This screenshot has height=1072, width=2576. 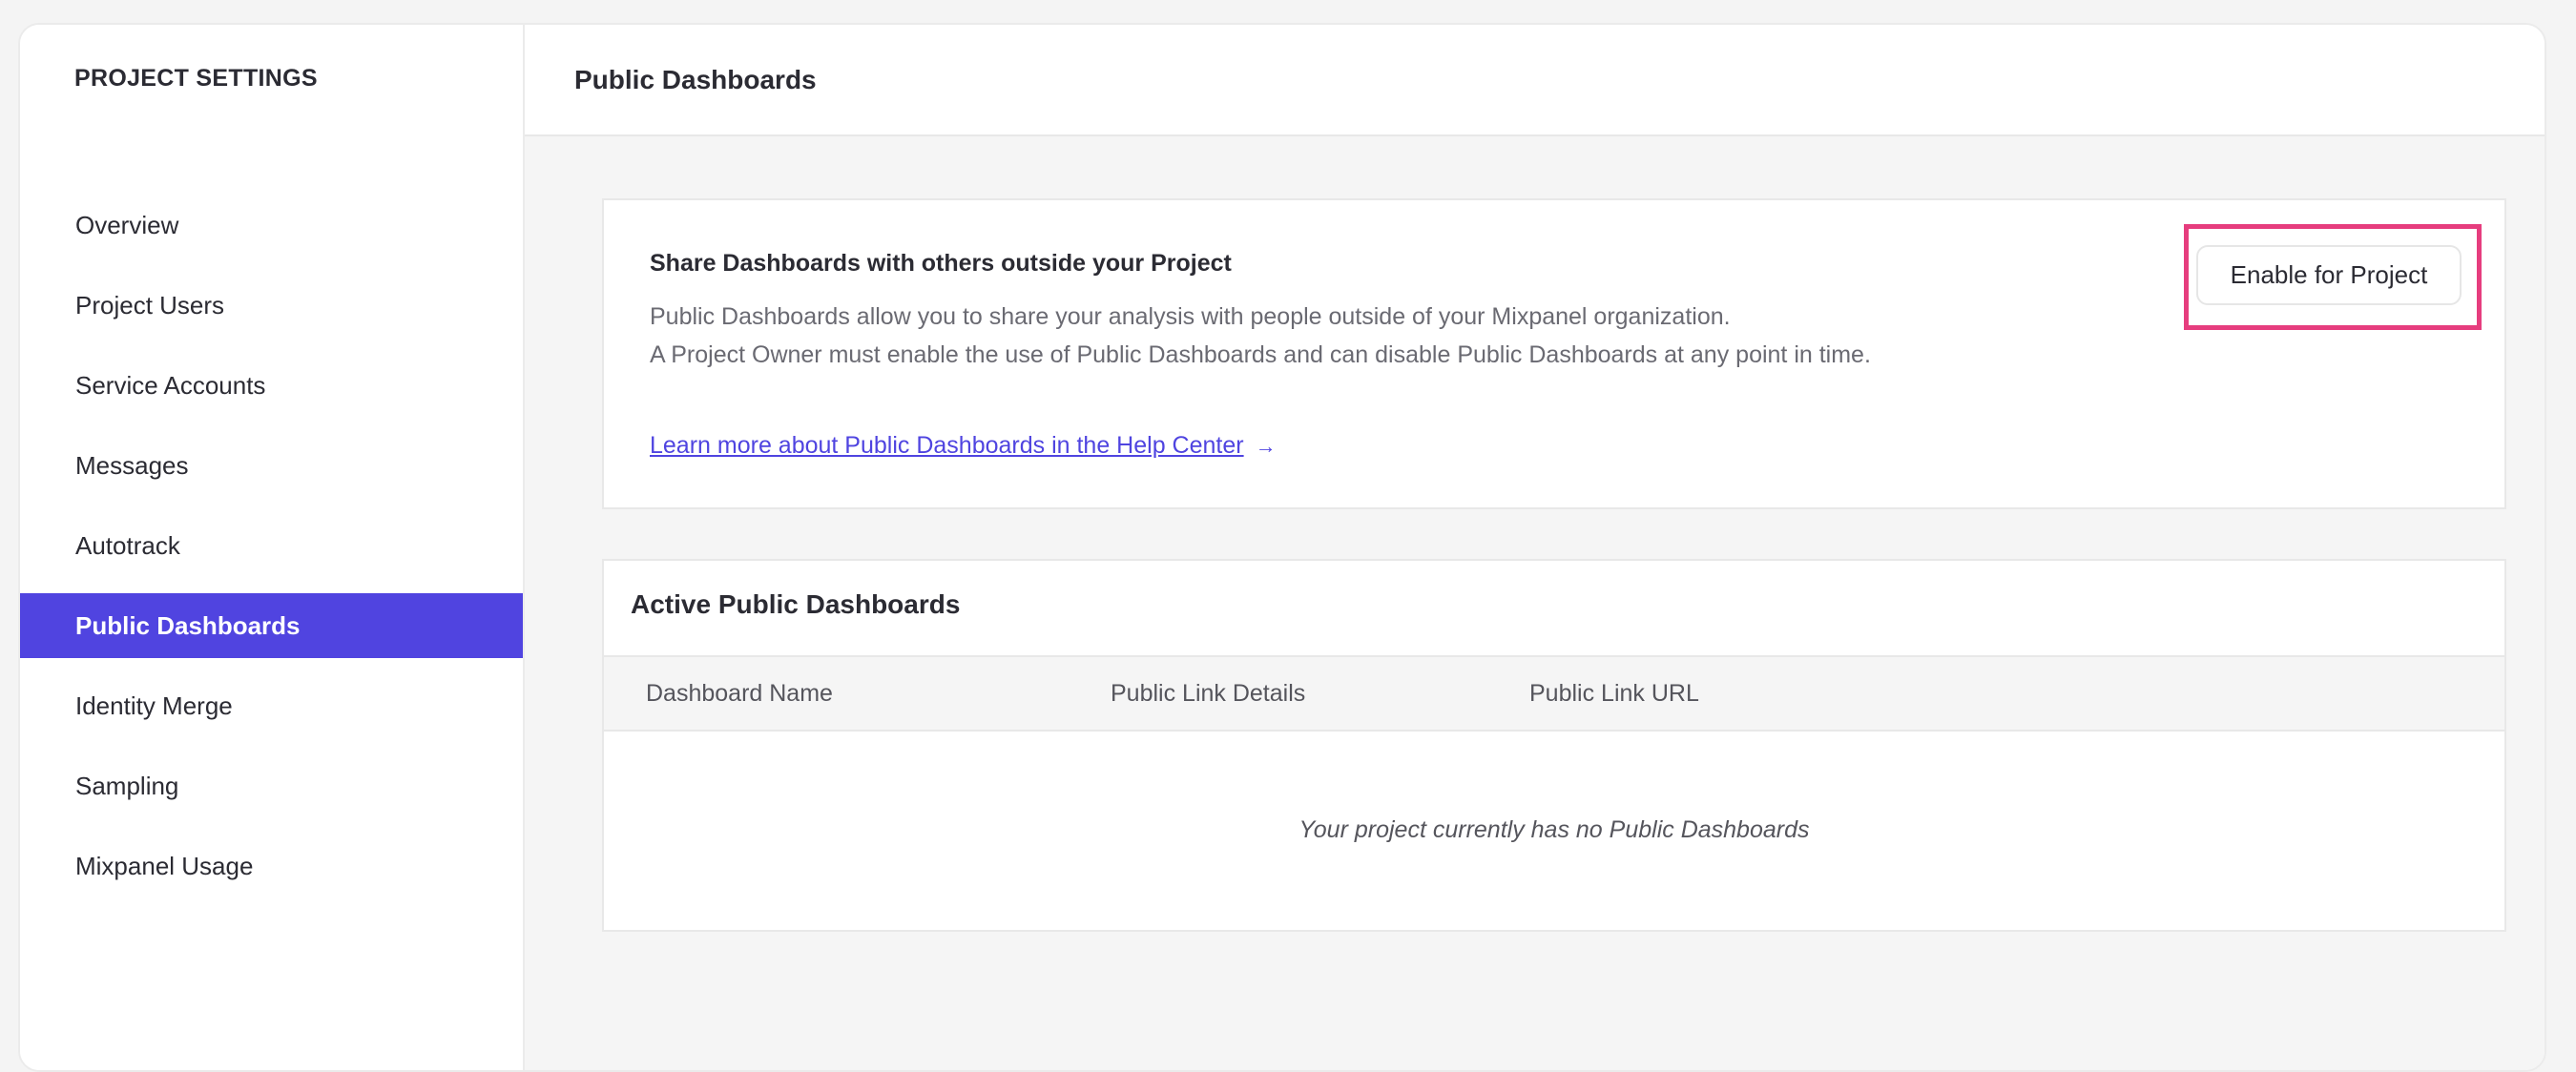 I want to click on sidebar-item-mixpanel-usage: Mixpanel Usage, so click(x=271, y=866).